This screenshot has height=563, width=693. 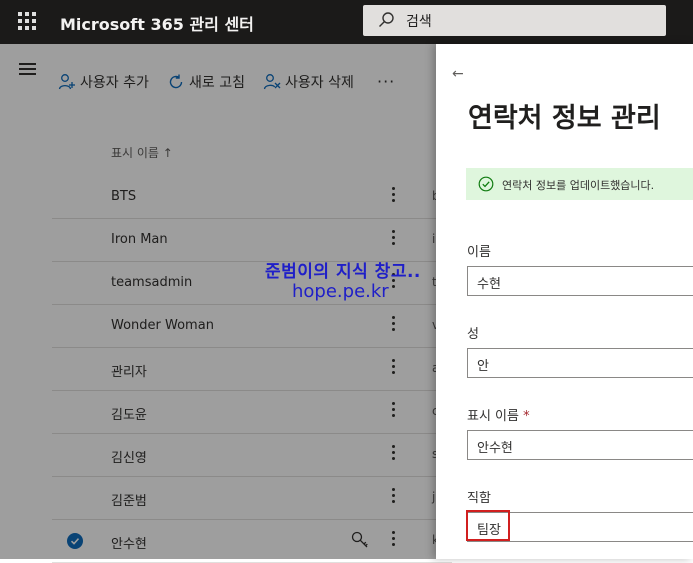 What do you see at coordinates (493, 416) in the screenshot?
I see `display-name-label-text: 표시 이름` at bounding box center [493, 416].